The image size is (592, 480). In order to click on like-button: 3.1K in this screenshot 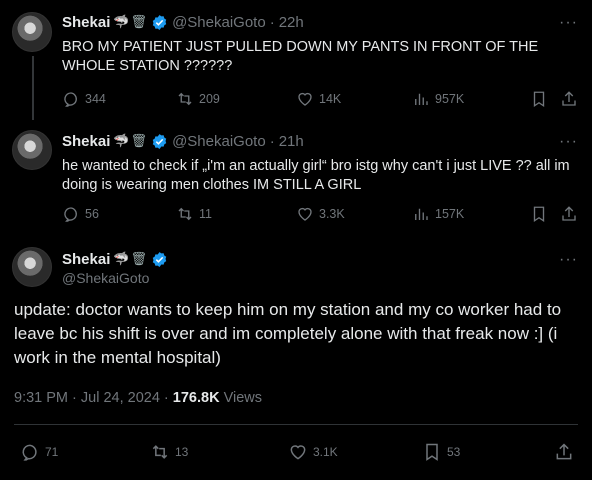, I will do `click(313, 452)`.